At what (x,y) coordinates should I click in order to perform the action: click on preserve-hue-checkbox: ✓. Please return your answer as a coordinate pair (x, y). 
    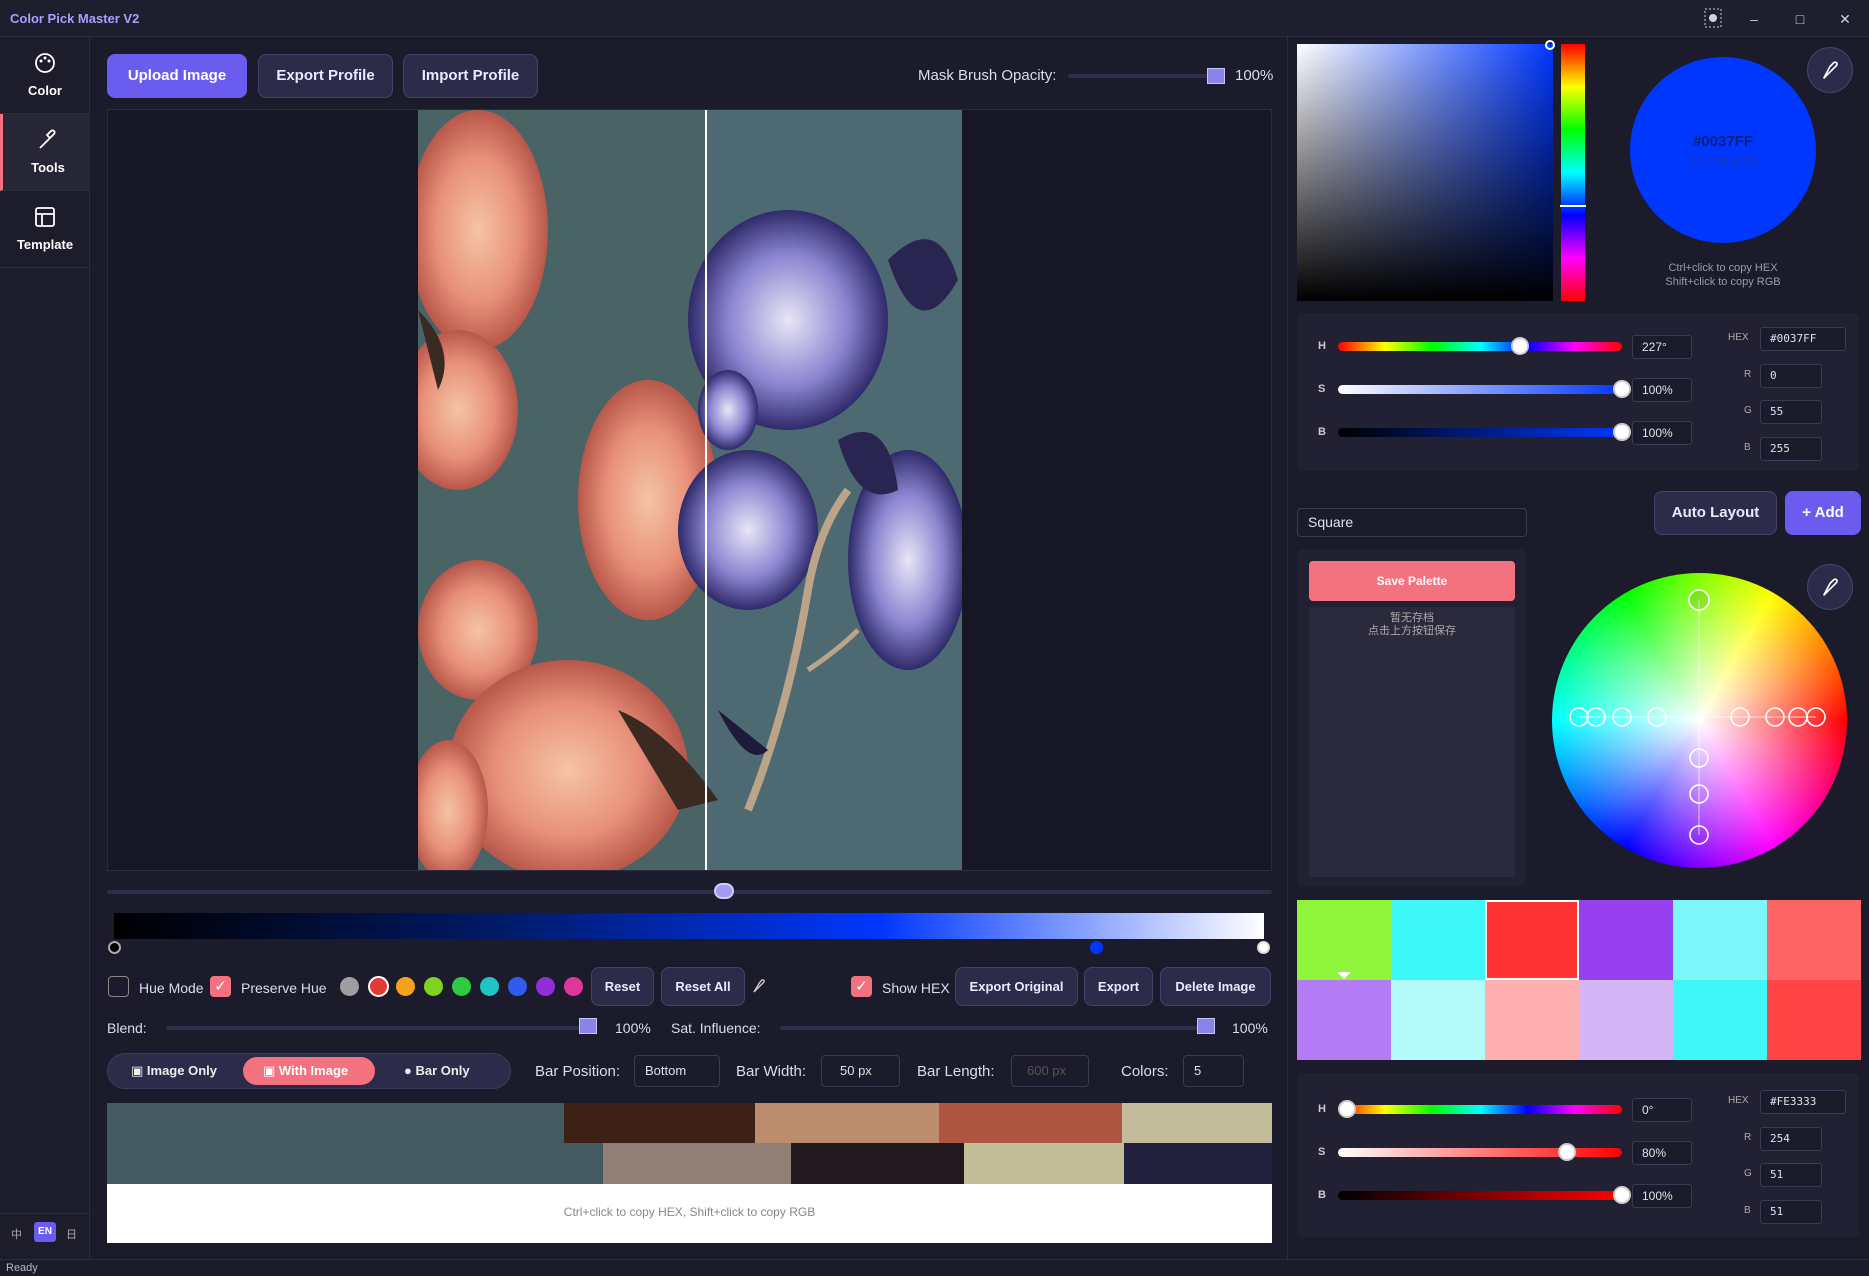
    Looking at the image, I should click on (220, 986).